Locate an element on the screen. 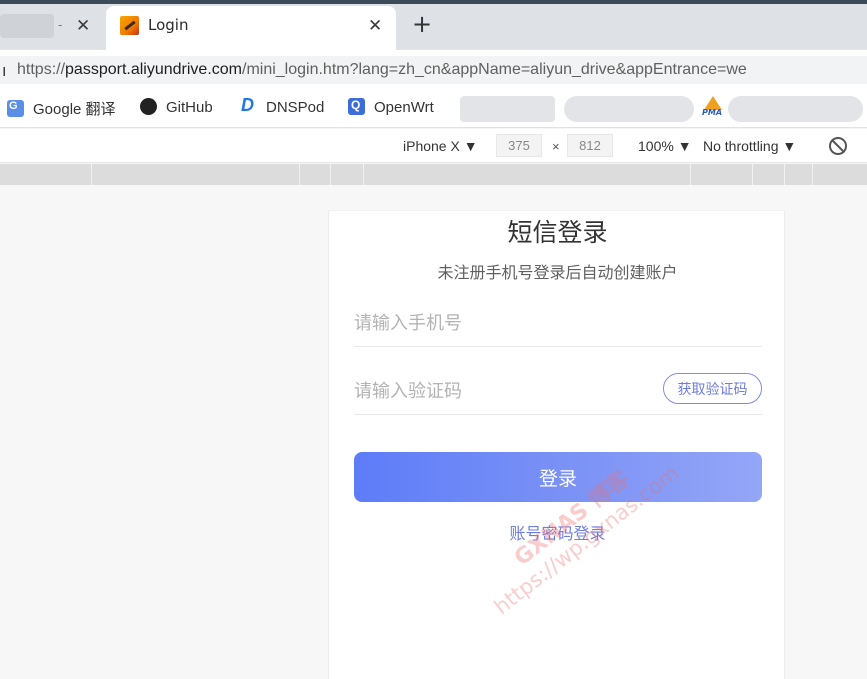  code-field: 获取验证码 is located at coordinates (558, 393).